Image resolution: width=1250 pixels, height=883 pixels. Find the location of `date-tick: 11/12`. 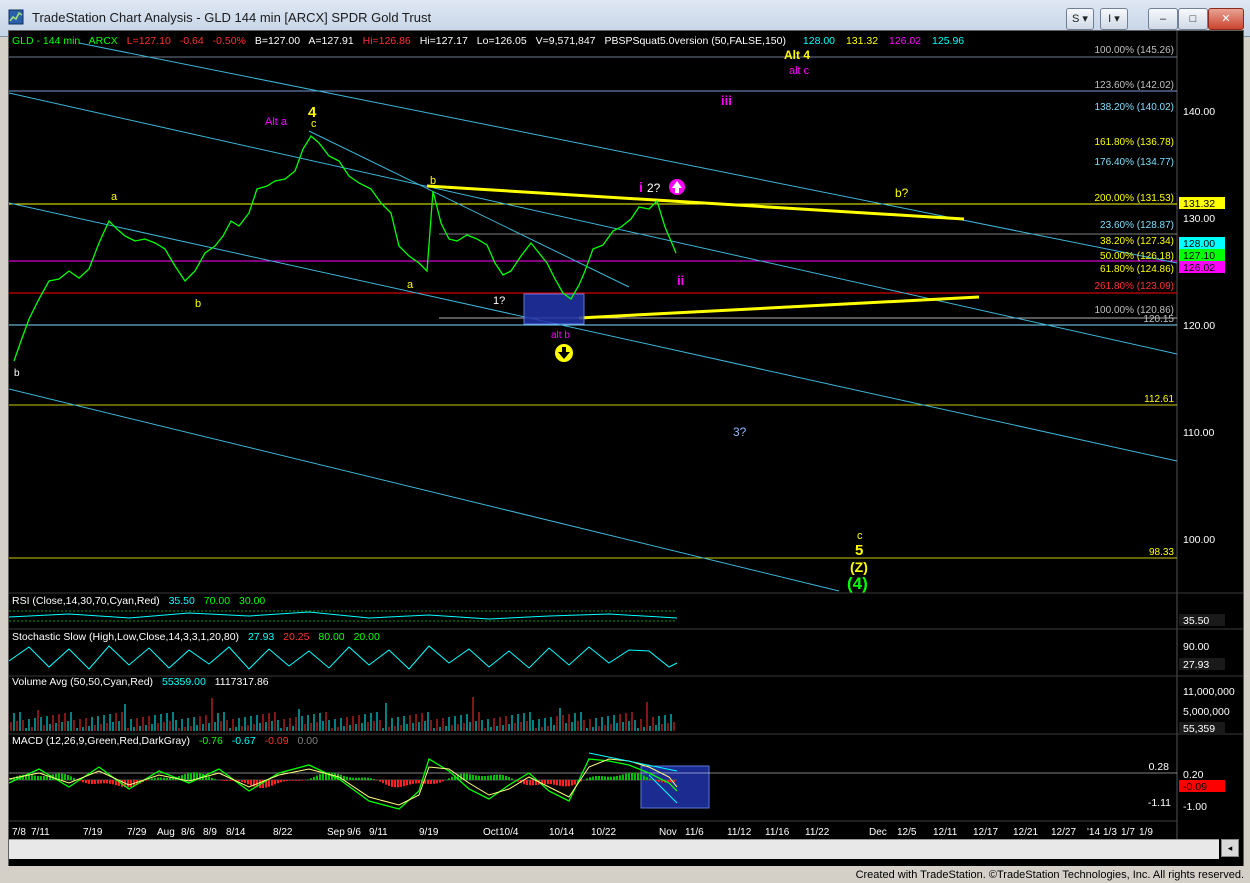

date-tick: 11/12 is located at coordinates (739, 832).